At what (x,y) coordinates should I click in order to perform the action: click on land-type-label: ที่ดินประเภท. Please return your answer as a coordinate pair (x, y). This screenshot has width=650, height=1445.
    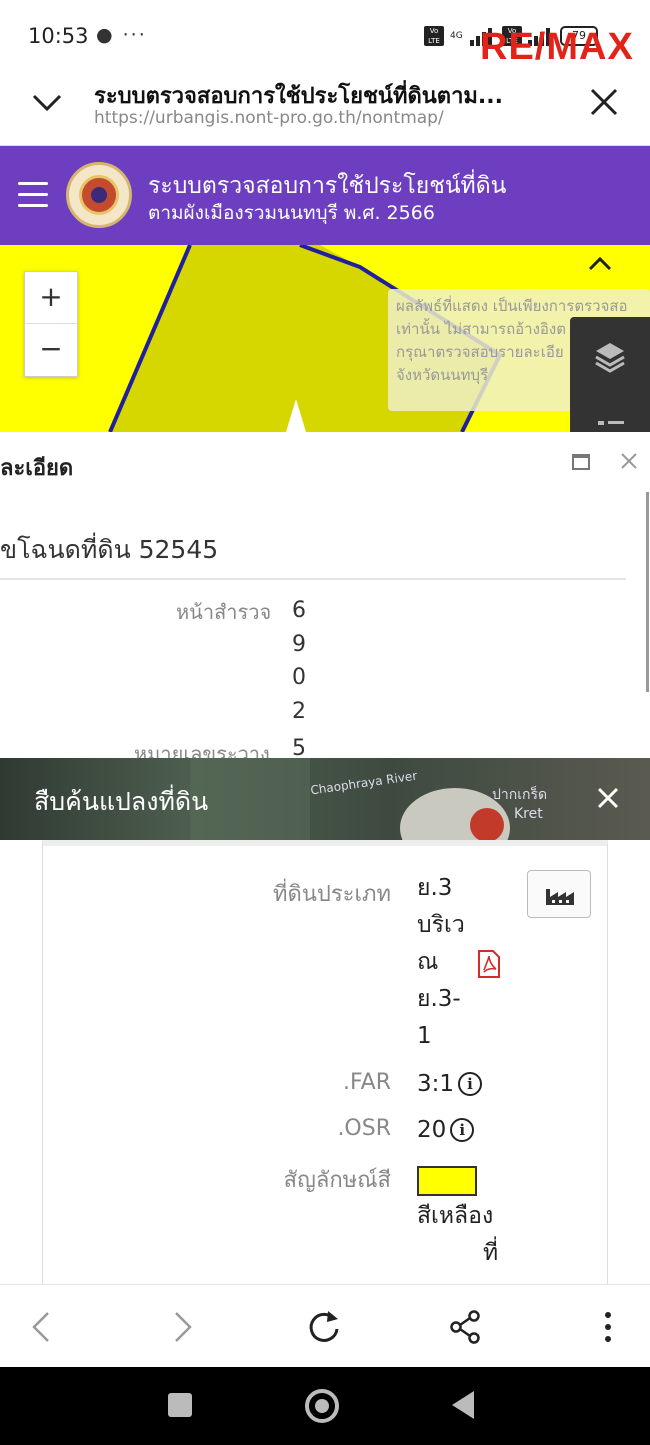
    Looking at the image, I should click on (332, 894).